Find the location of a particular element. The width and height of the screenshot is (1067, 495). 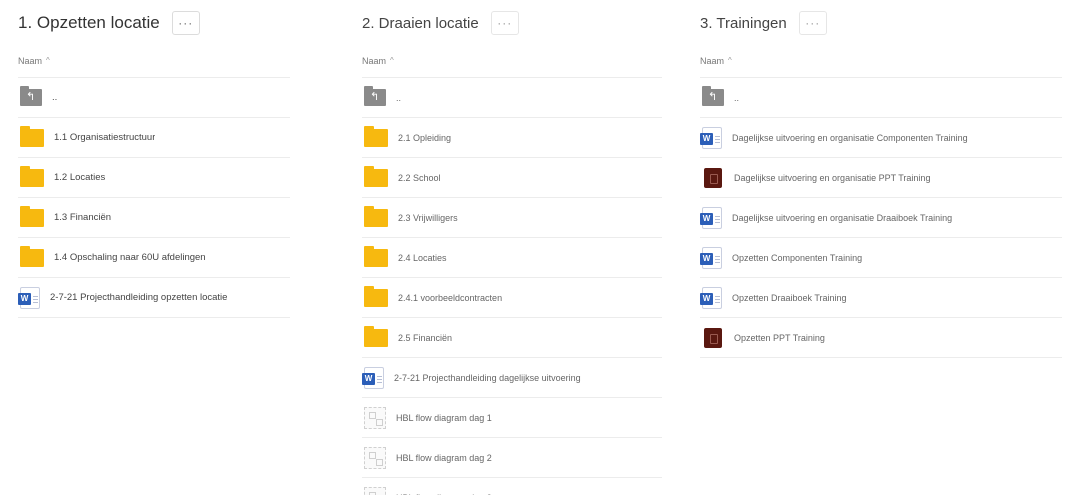

item-label: Opzetten Componenten Training is located at coordinates (797, 257).